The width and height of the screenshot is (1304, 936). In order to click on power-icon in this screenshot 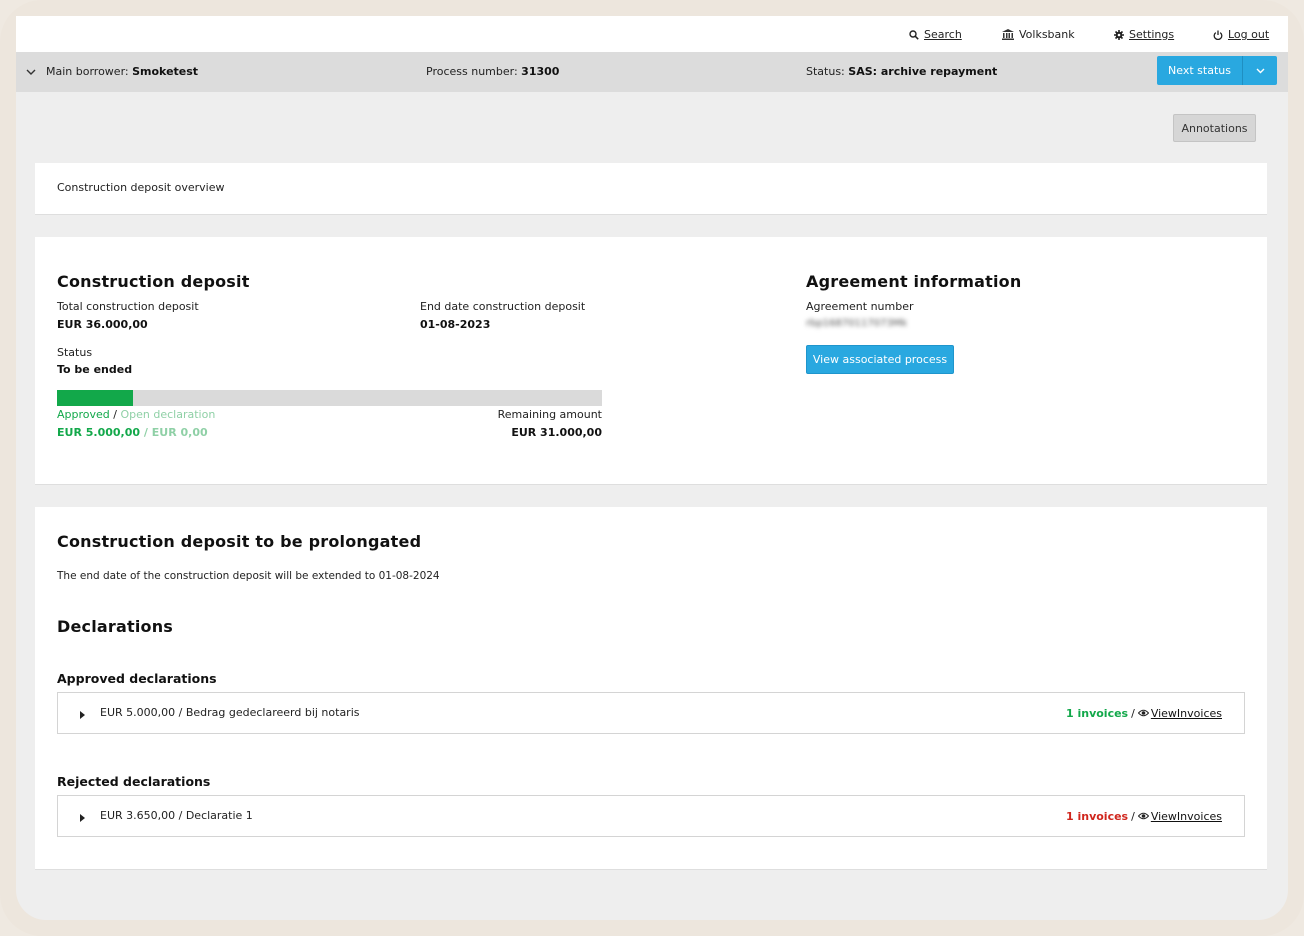, I will do `click(1218, 35)`.